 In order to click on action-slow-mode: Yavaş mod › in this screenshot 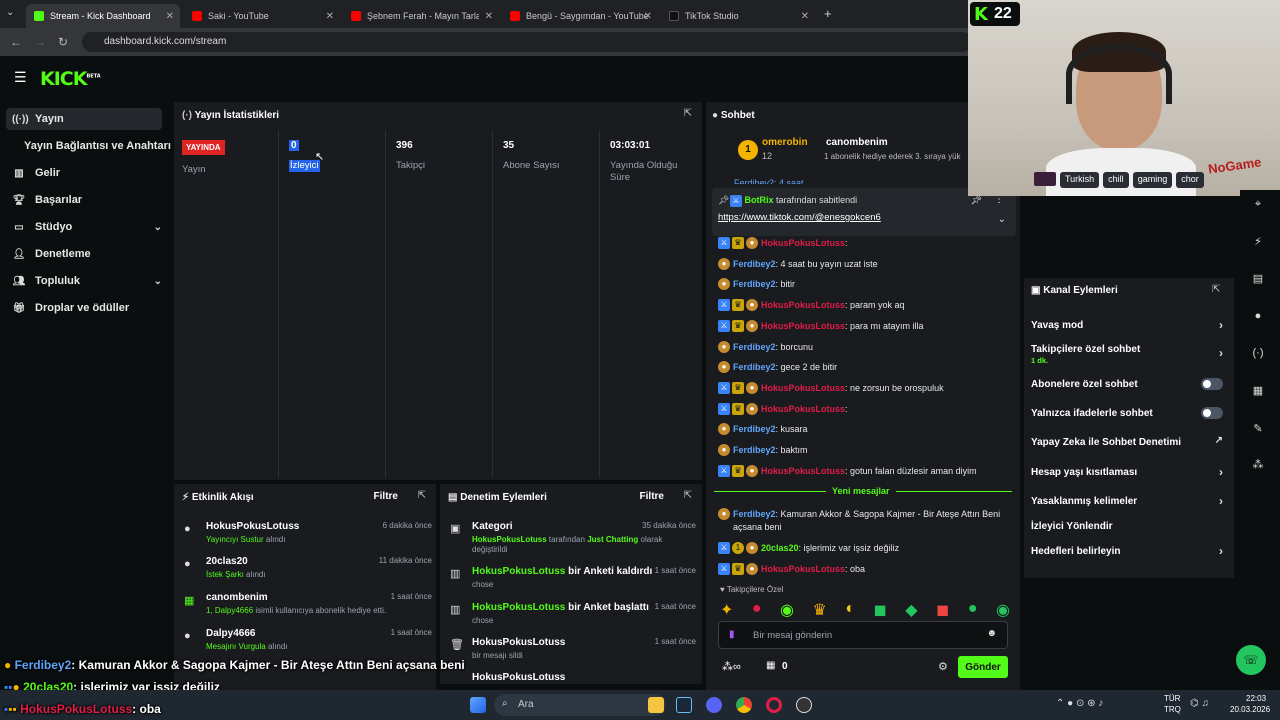, I will do `click(1129, 325)`.